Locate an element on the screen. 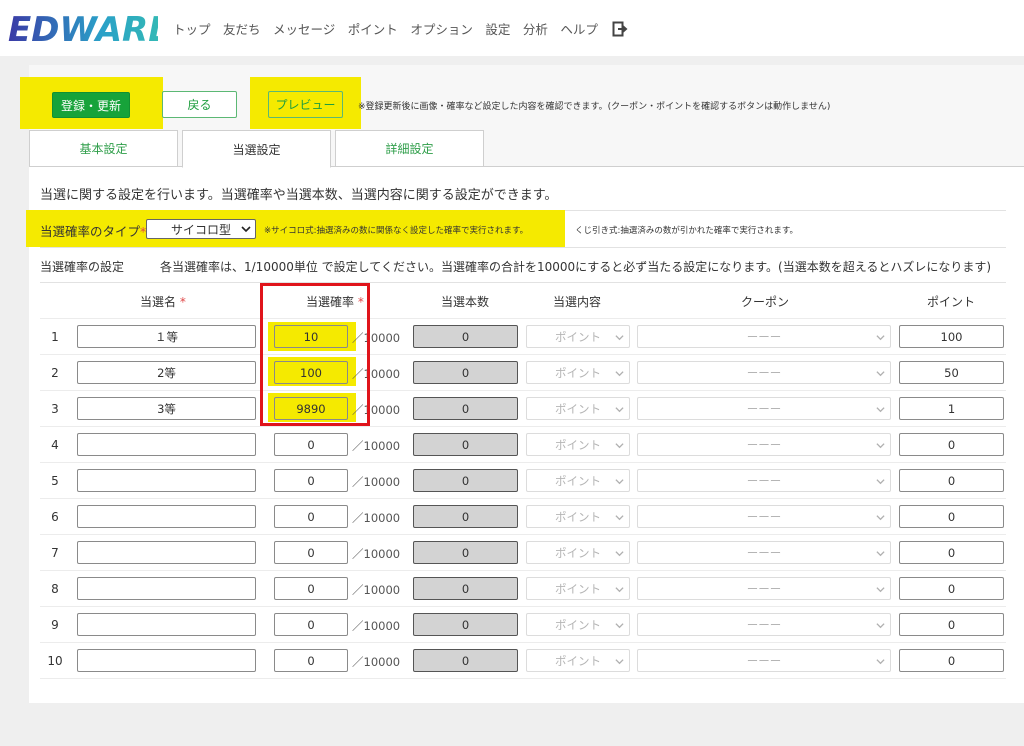  dice-note: ※サイコロ式:抽選済みの数に関係なく設定した確率で実行されます。 is located at coordinates (396, 231).